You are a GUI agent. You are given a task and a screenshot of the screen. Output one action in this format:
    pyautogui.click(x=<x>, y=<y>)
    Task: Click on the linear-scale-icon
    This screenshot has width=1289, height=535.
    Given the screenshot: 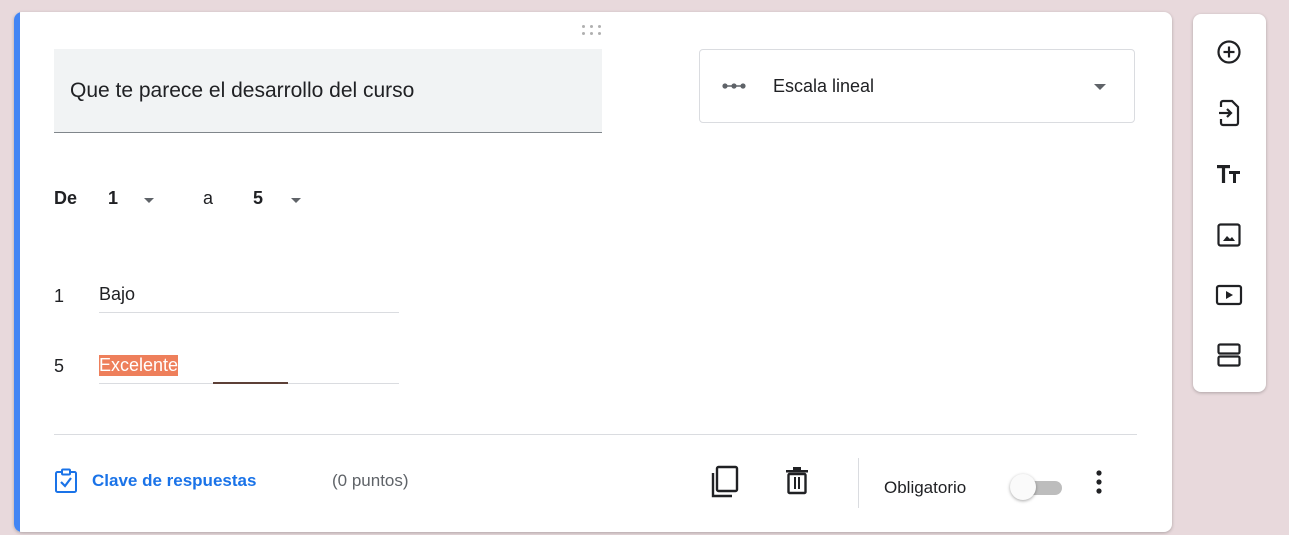 What is the action you would take?
    pyautogui.click(x=734, y=86)
    